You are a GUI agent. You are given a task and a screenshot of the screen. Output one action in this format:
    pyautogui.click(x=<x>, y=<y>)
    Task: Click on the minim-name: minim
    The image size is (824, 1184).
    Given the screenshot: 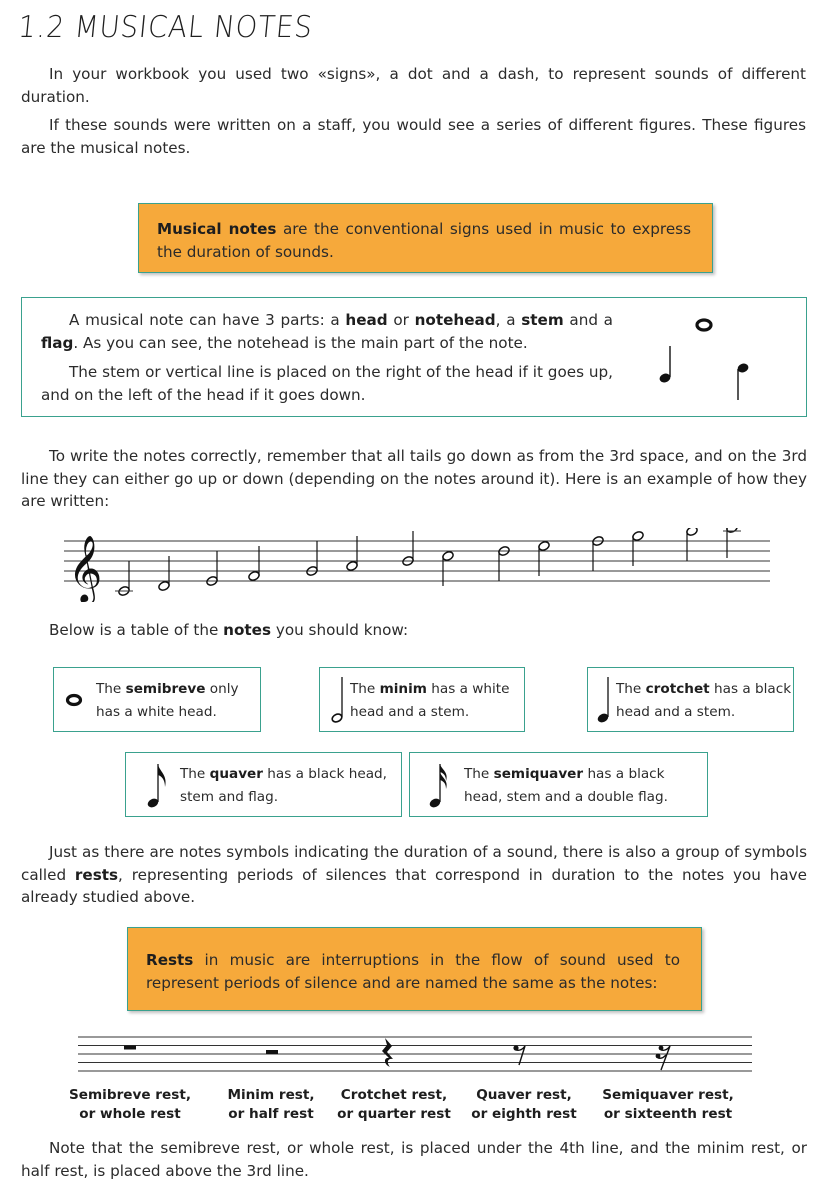 What is the action you would take?
    pyautogui.click(x=403, y=689)
    